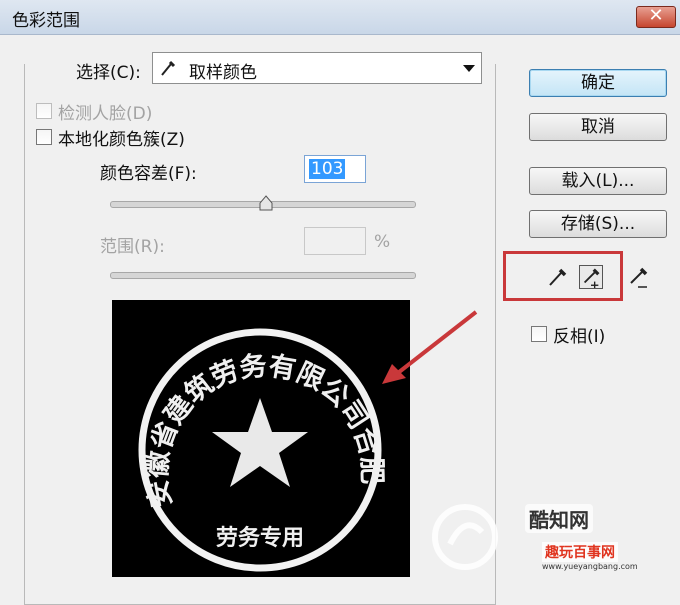 This screenshot has width=680, height=605. I want to click on localized-clusters-checkbox, so click(44, 137).